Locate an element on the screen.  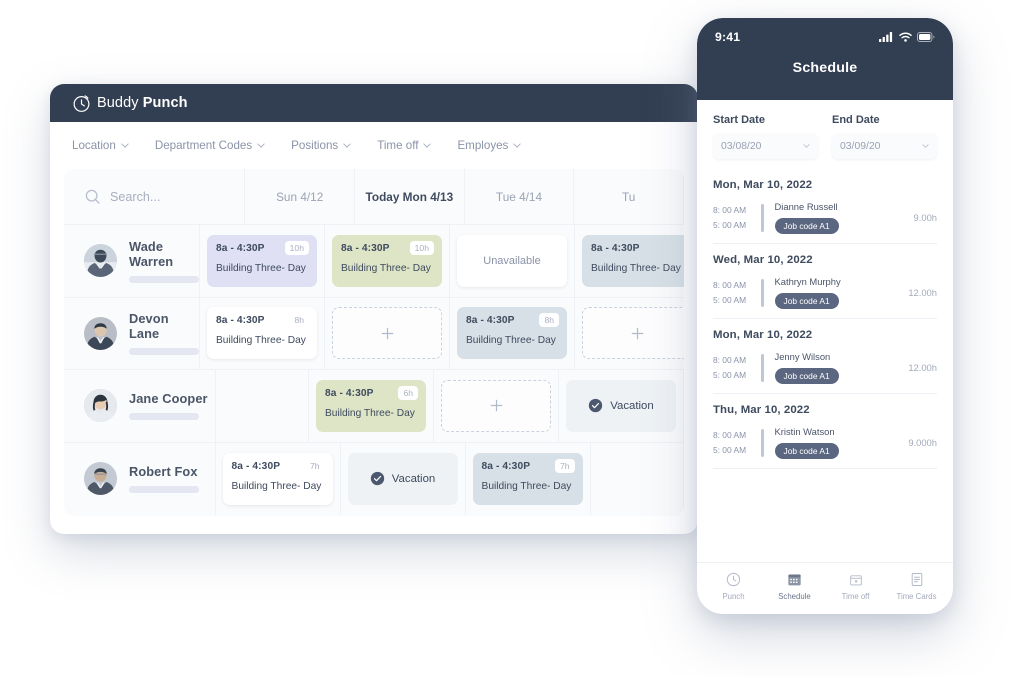
nav-item-time-off: Time off is located at coordinates (404, 145).